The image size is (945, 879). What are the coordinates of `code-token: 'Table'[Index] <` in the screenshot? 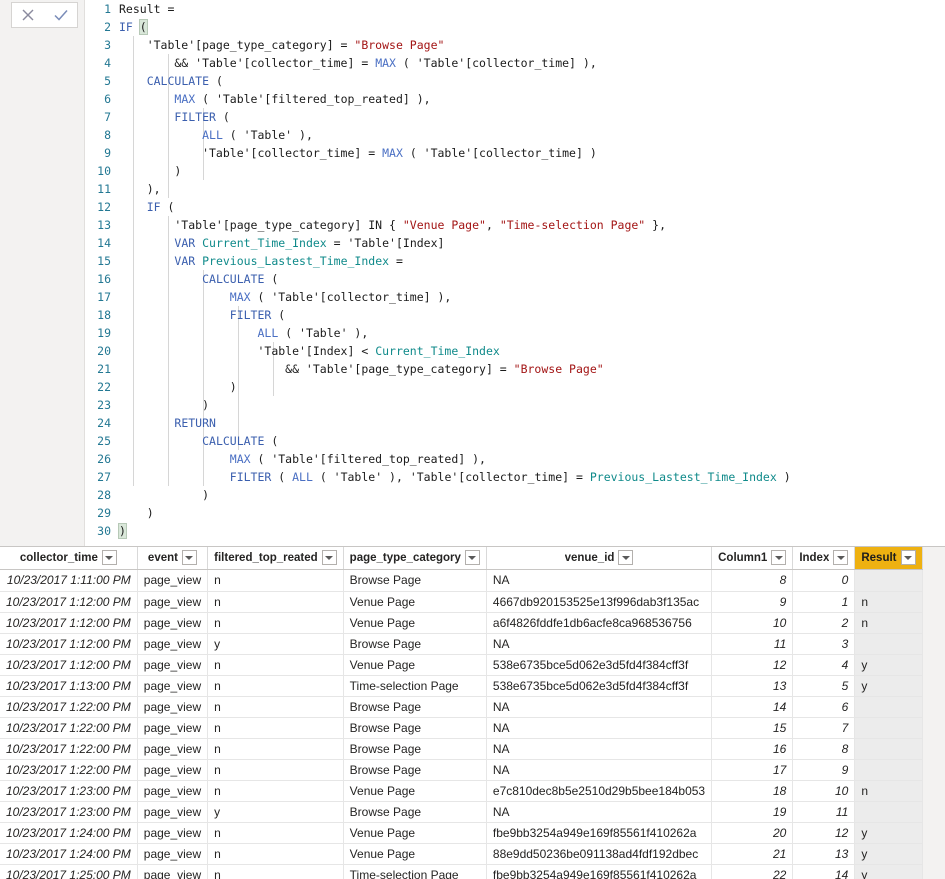 It's located at (247, 351).